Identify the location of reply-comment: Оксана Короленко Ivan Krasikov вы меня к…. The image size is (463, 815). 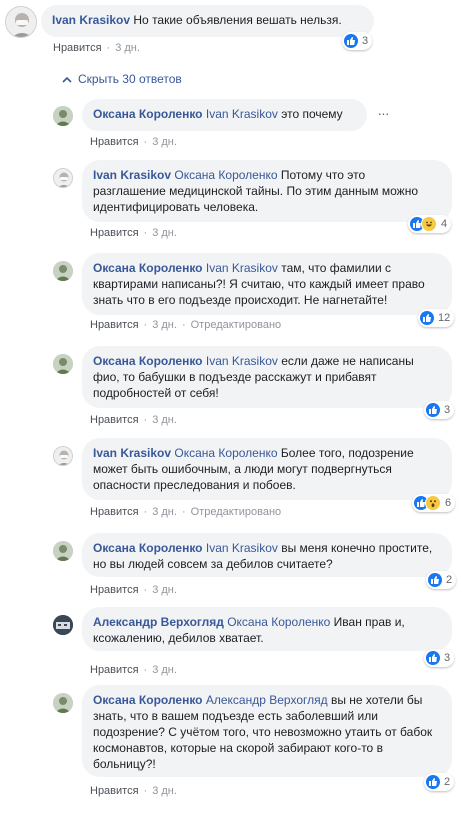
(231, 568).